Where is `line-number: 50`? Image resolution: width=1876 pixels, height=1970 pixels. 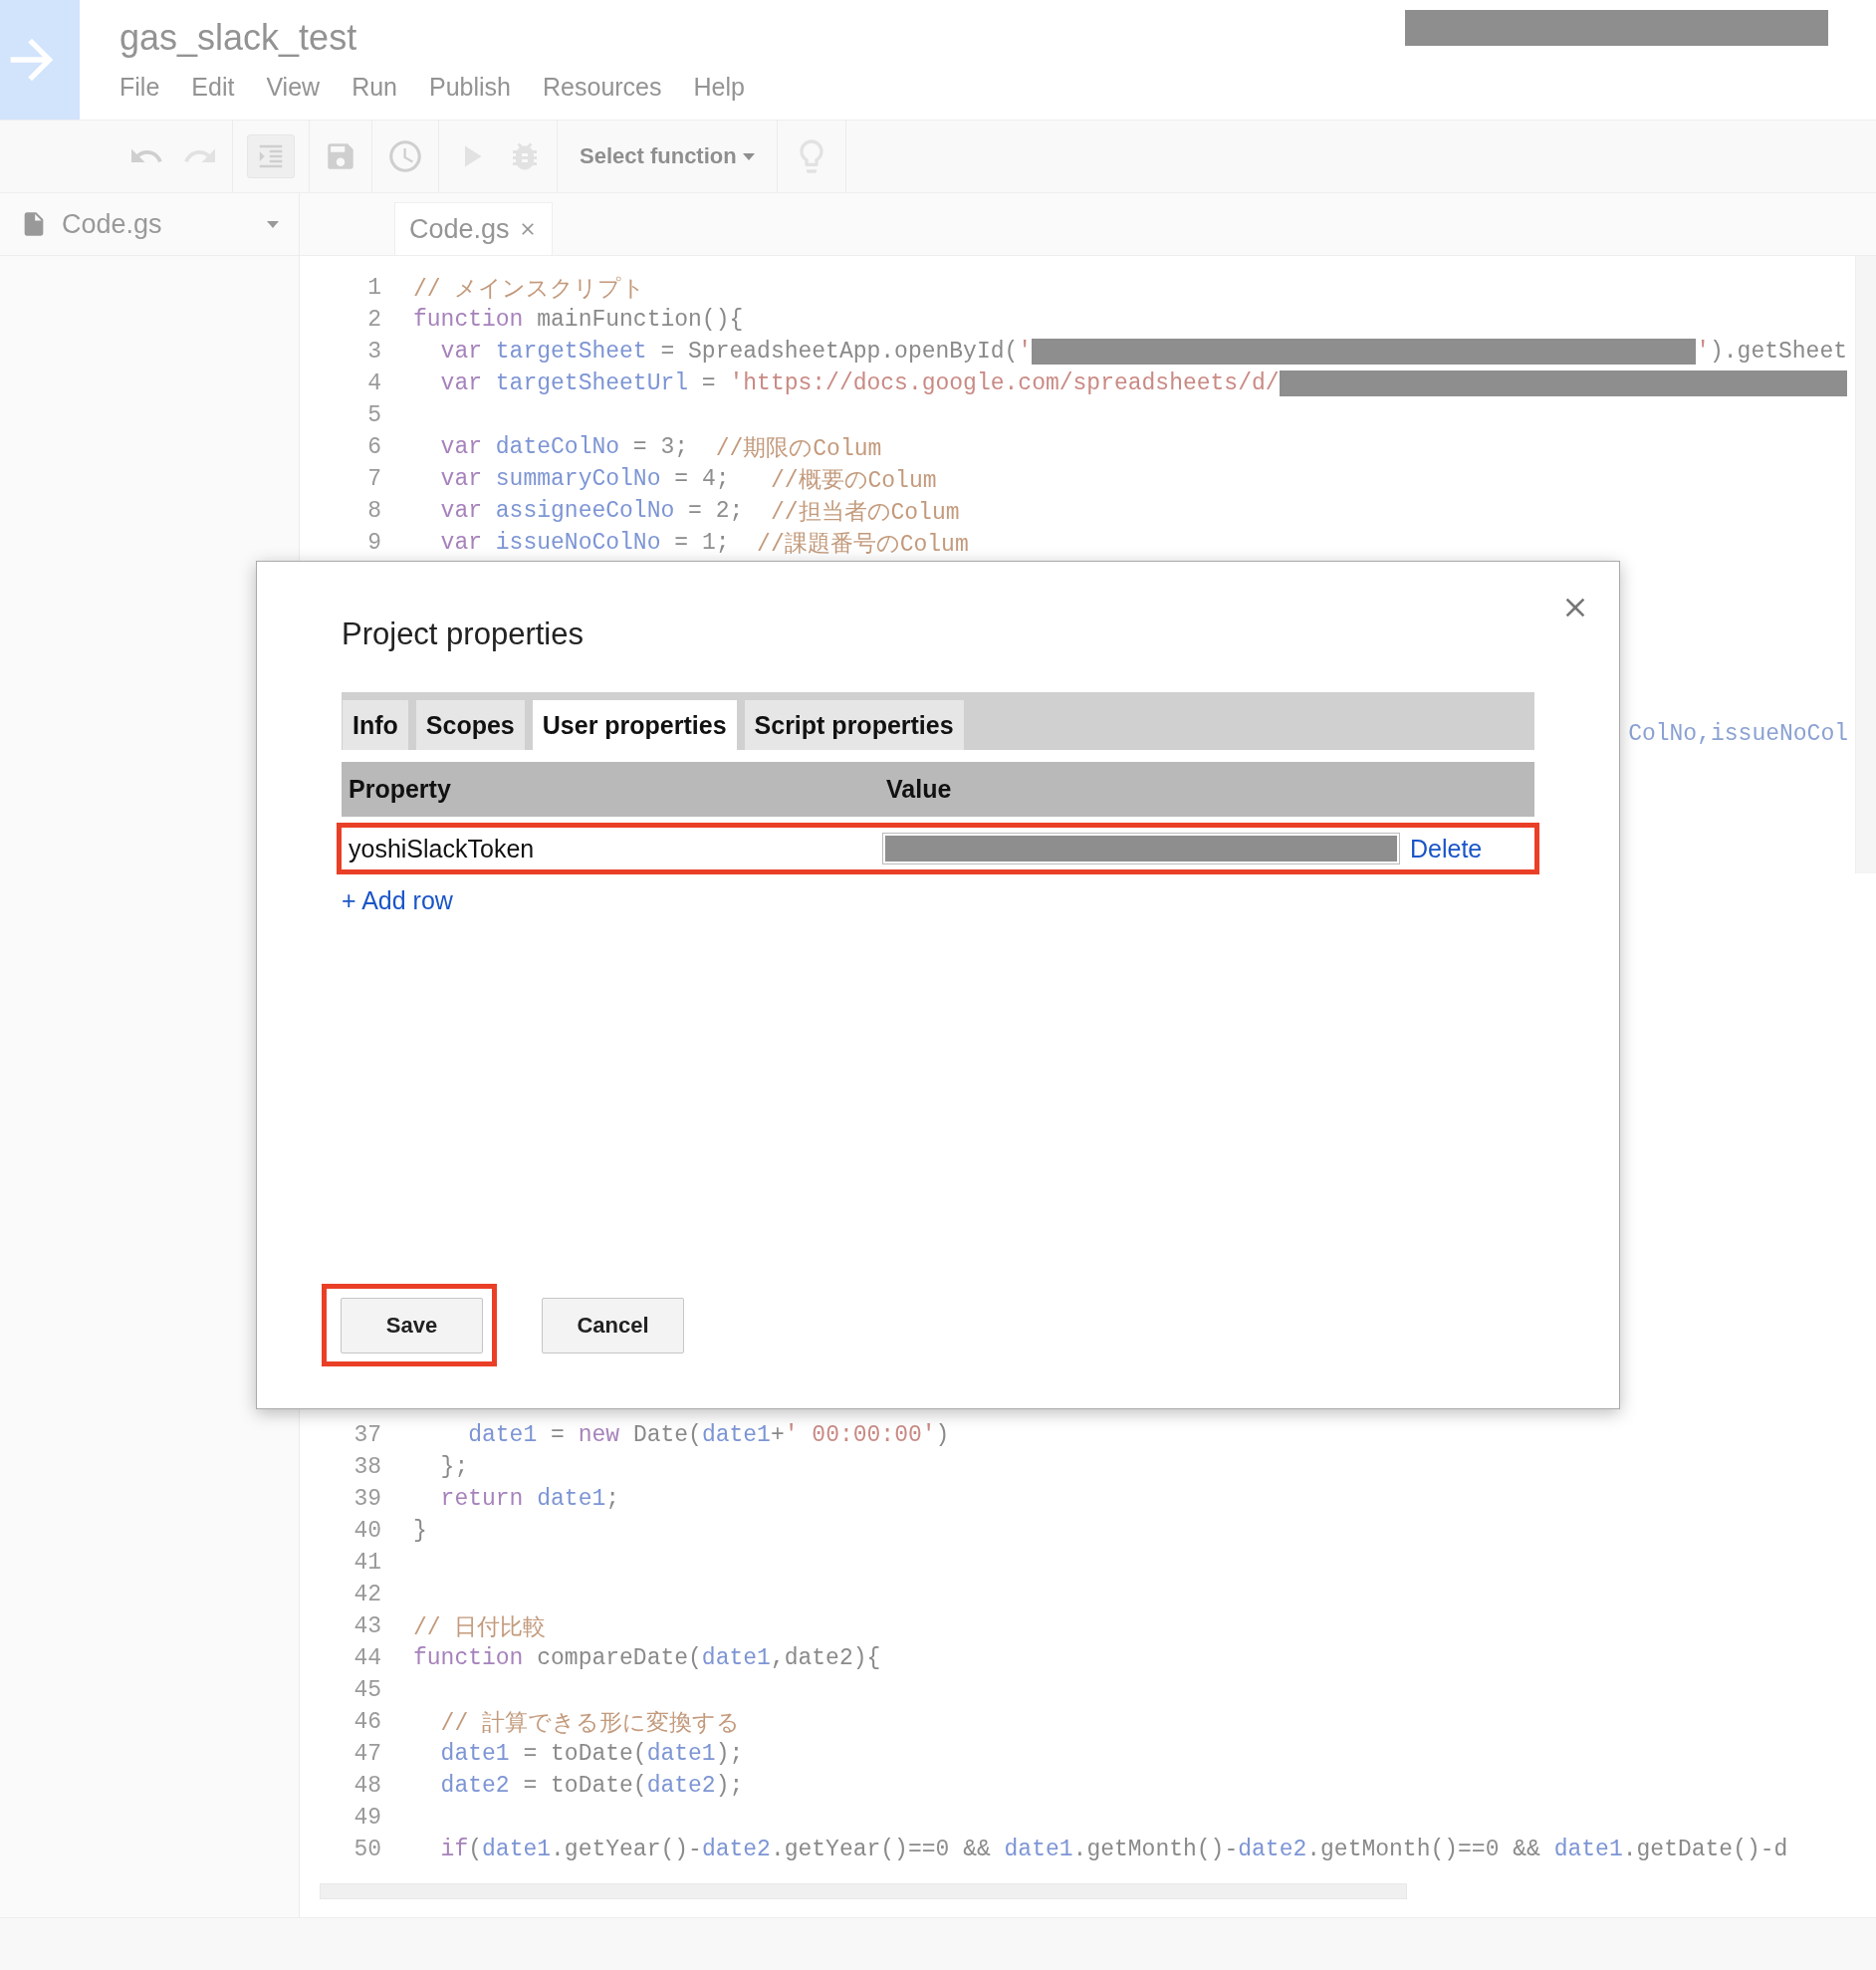 line-number: 50 is located at coordinates (367, 1850).